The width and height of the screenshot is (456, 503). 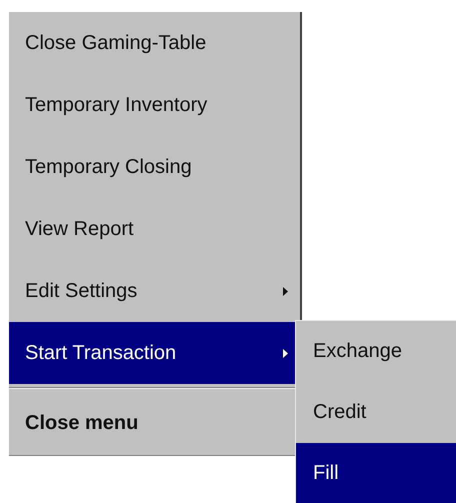 What do you see at coordinates (376, 412) in the screenshot?
I see `submenu-item: Credit` at bounding box center [376, 412].